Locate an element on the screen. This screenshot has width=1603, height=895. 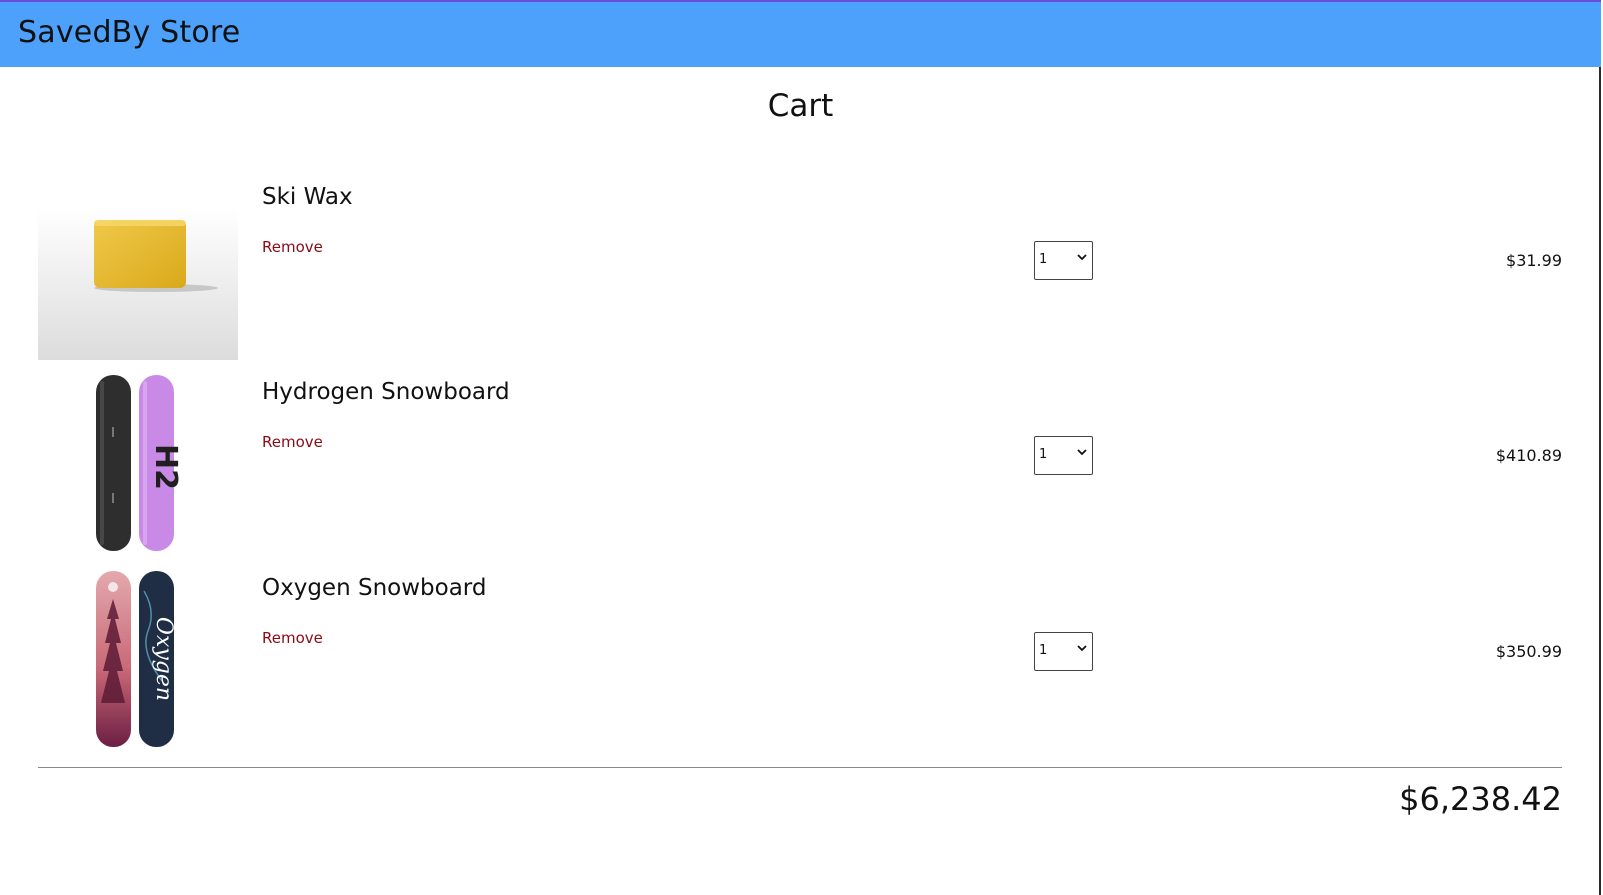
hydrogen-snowboard-graphic: H2 is located at coordinates (139, 463).